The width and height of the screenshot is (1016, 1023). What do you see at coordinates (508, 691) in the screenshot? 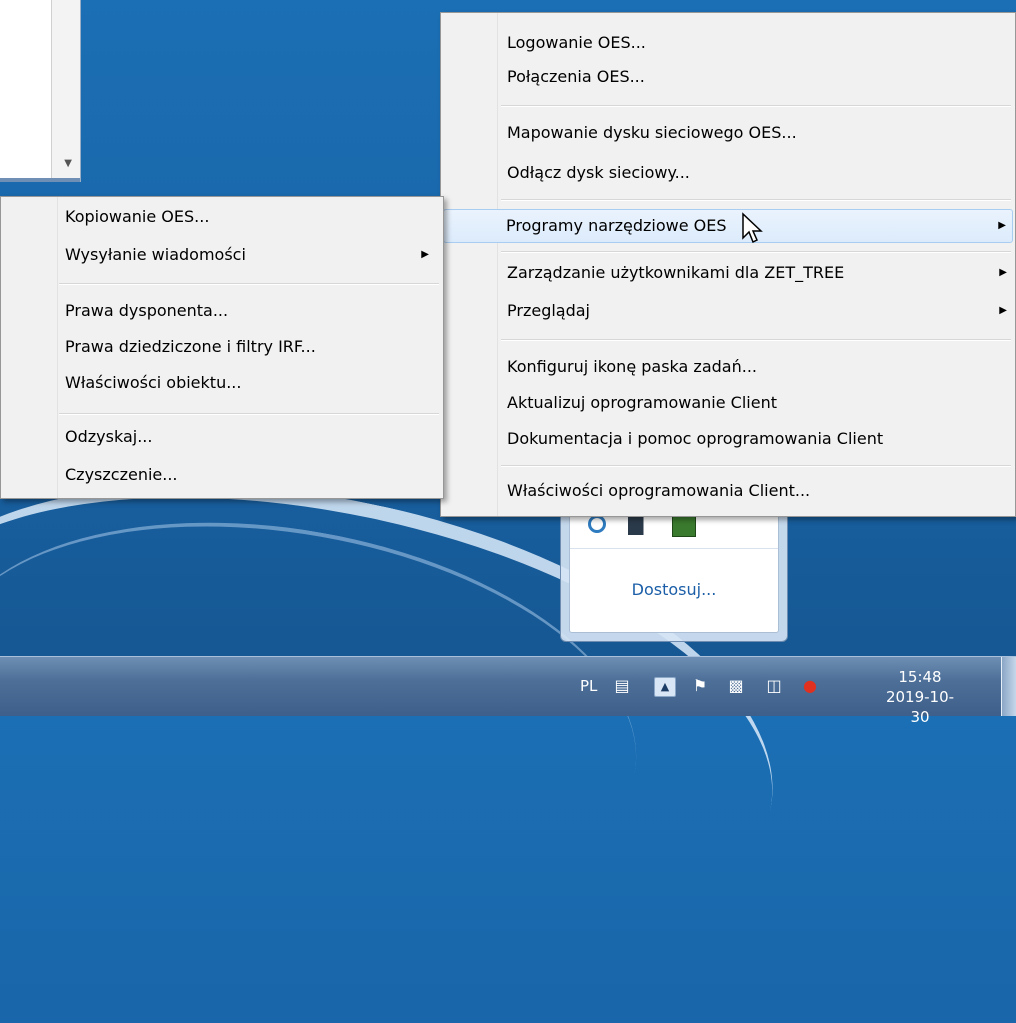
I see `taskbar: PL ▤ ▲ ⚑ ▩ ◫ ● 15:48 2019-10-30` at bounding box center [508, 691].